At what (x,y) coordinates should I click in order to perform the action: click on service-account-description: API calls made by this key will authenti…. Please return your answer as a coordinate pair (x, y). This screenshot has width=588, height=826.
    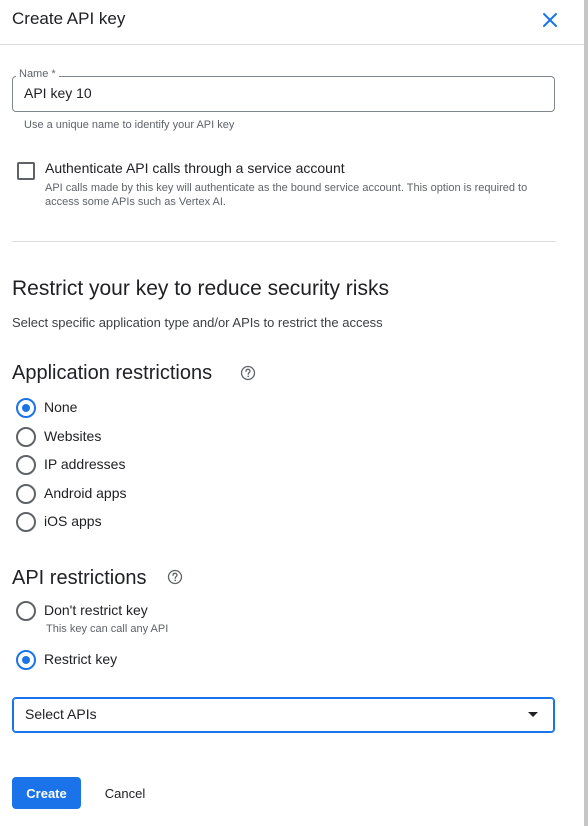
    Looking at the image, I should click on (286, 195).